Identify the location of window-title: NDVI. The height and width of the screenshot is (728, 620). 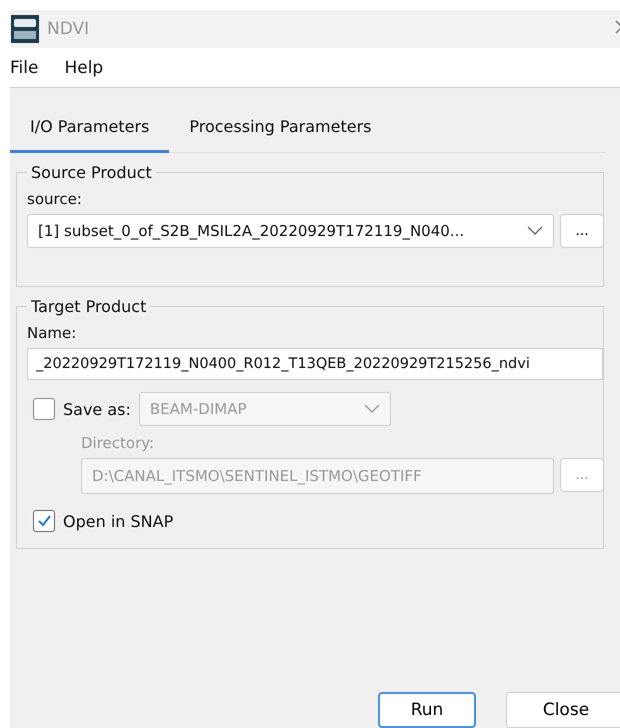
(68, 29).